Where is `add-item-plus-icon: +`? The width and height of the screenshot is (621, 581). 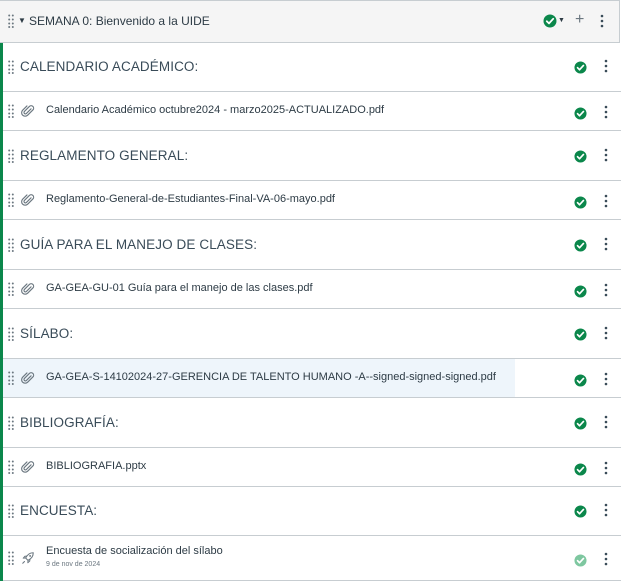
add-item-plus-icon: + is located at coordinates (579, 20).